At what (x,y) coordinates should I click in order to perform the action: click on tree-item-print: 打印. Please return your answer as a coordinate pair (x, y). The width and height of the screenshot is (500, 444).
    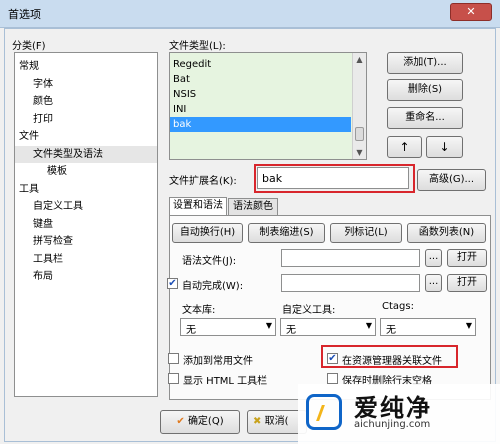
    Looking at the image, I should click on (86, 120).